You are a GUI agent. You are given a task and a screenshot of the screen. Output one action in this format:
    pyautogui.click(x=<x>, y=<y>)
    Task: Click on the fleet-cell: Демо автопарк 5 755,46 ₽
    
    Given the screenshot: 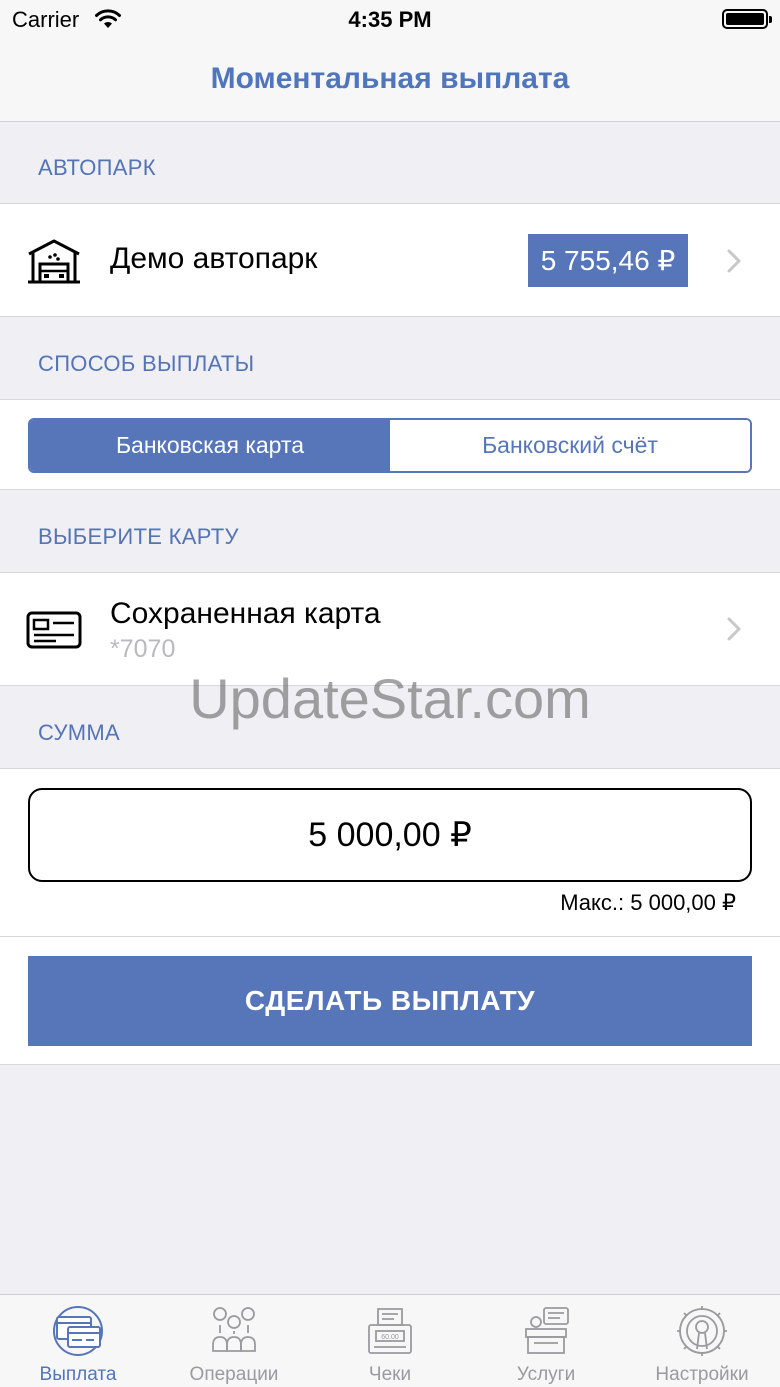 What is the action you would take?
    pyautogui.click(x=390, y=260)
    